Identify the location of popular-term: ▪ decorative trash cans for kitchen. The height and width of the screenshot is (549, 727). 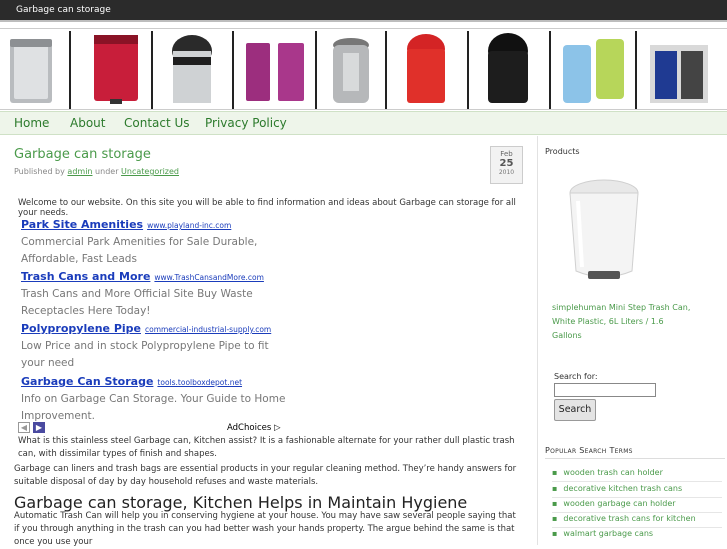
(637, 518).